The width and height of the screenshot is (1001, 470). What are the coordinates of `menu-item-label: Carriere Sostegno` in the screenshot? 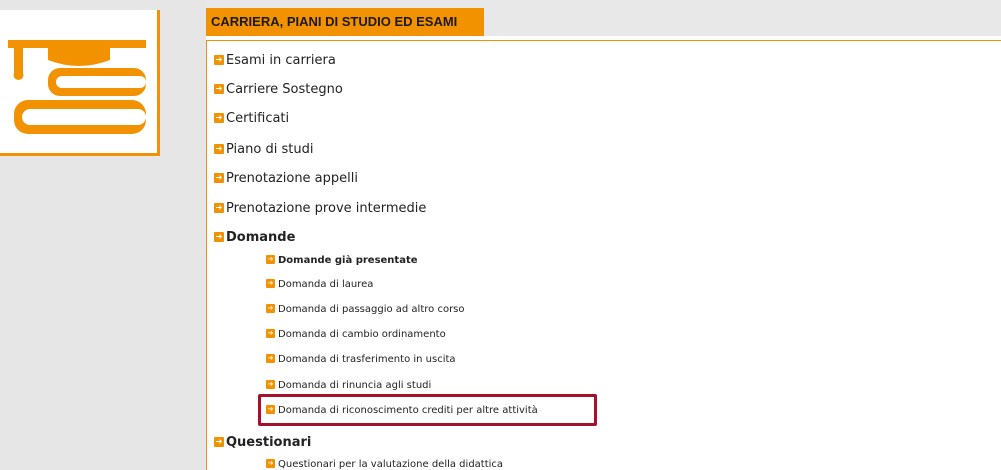 It's located at (284, 89).